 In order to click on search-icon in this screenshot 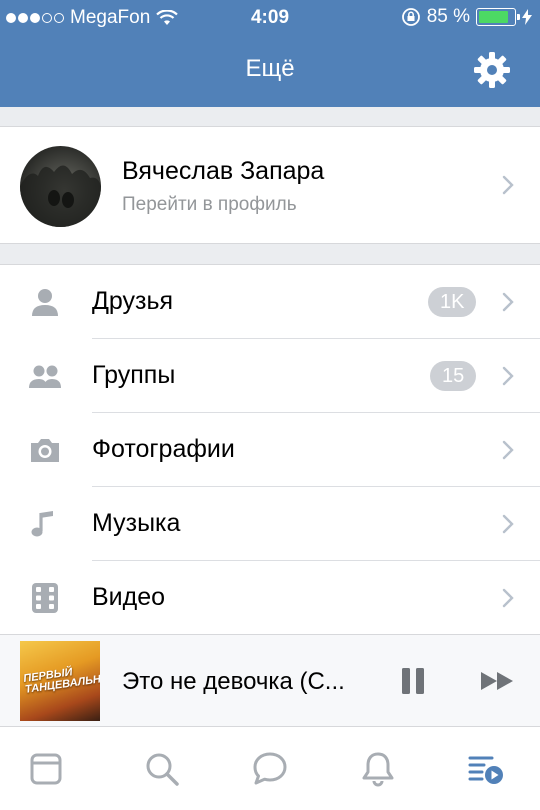, I will do `click(162, 769)`.